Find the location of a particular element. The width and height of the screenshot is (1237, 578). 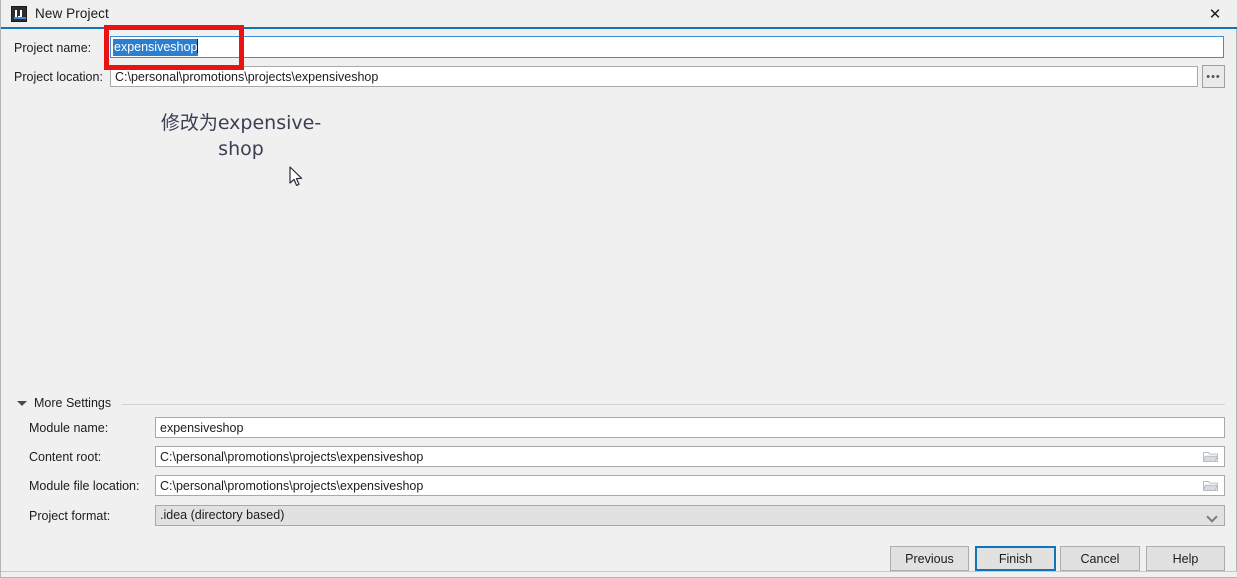

finish-button: Finish is located at coordinates (1015, 558).